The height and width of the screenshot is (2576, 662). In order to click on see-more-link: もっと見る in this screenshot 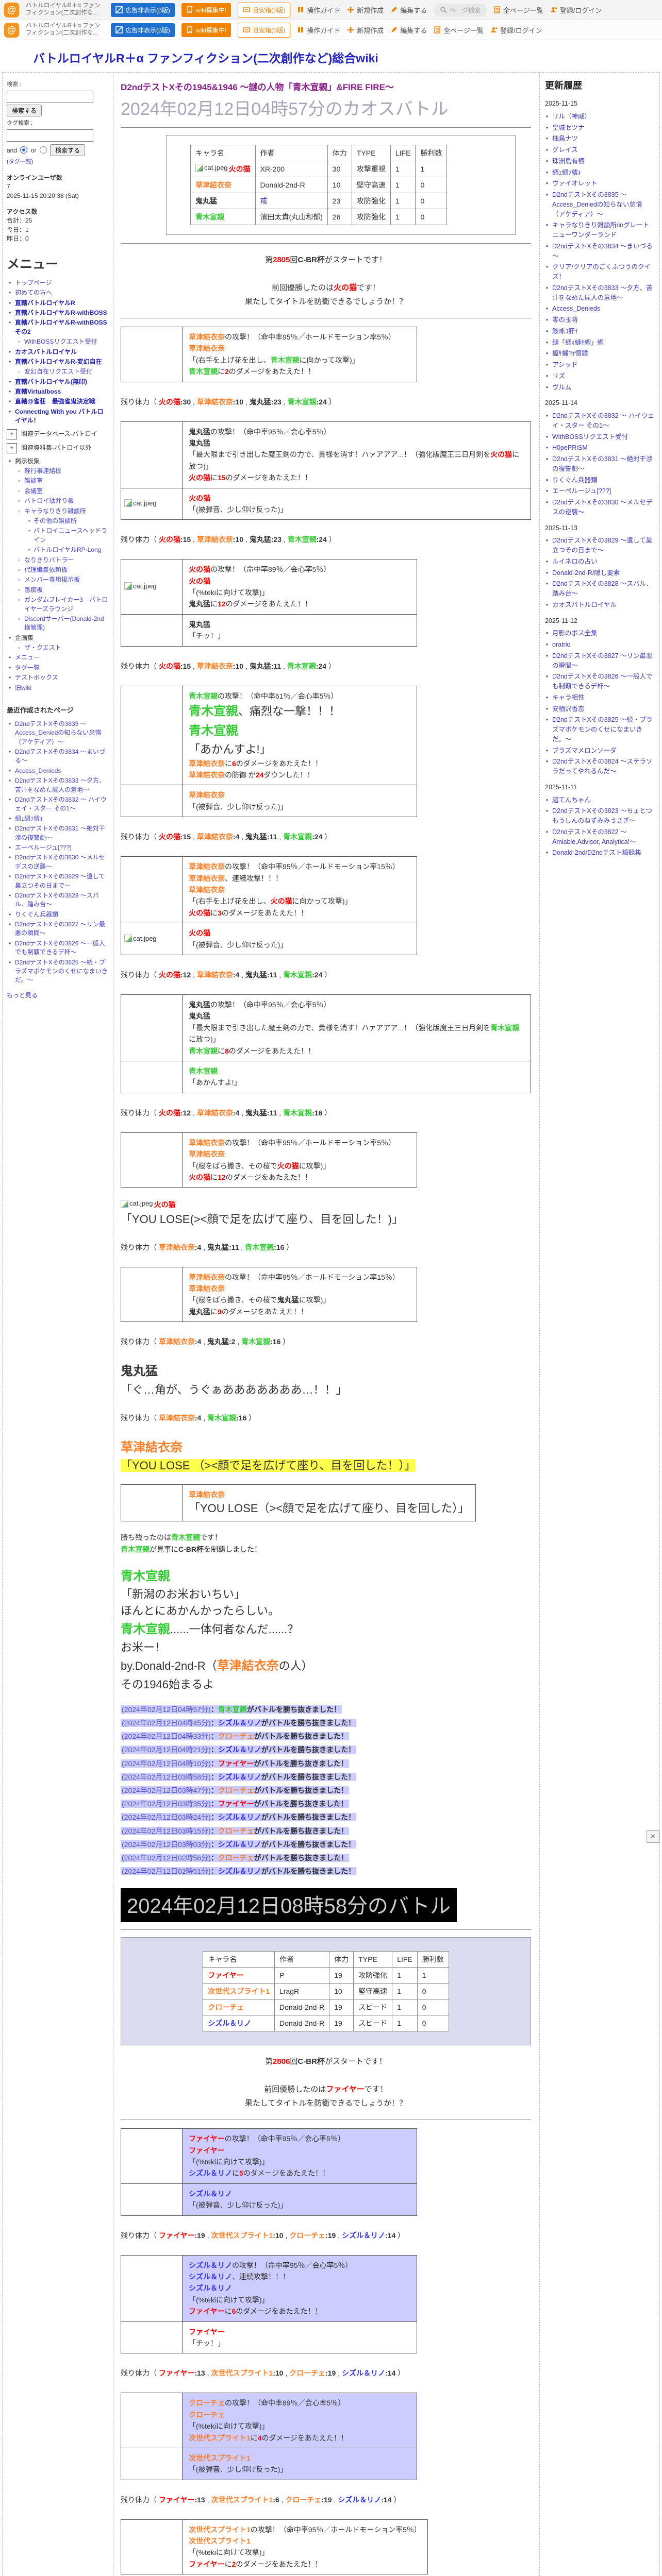, I will do `click(23, 995)`.